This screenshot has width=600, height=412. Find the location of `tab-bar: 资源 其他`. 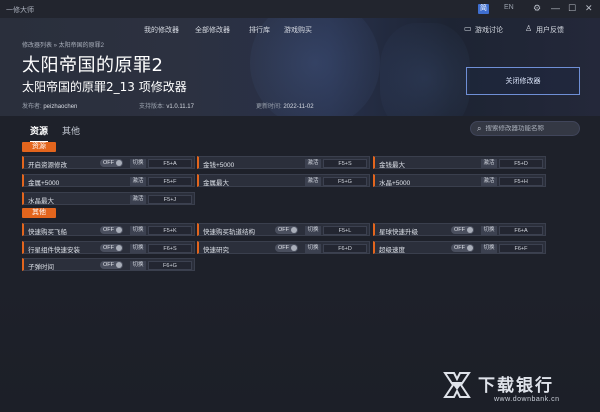

tab-bar: 资源 其他 is located at coordinates (55, 133).